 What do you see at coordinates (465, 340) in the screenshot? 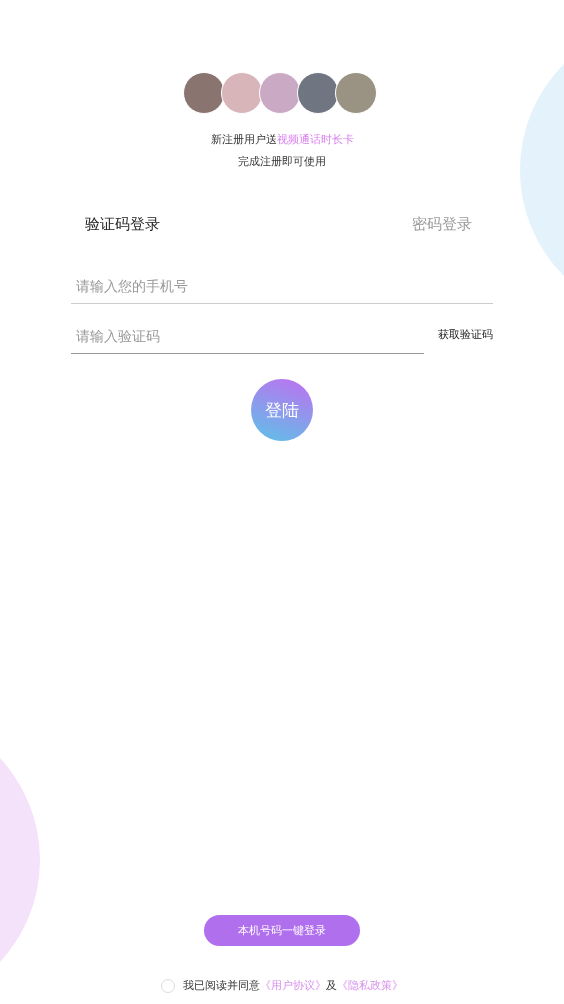
I see `get-code-button: 获取验证码` at bounding box center [465, 340].